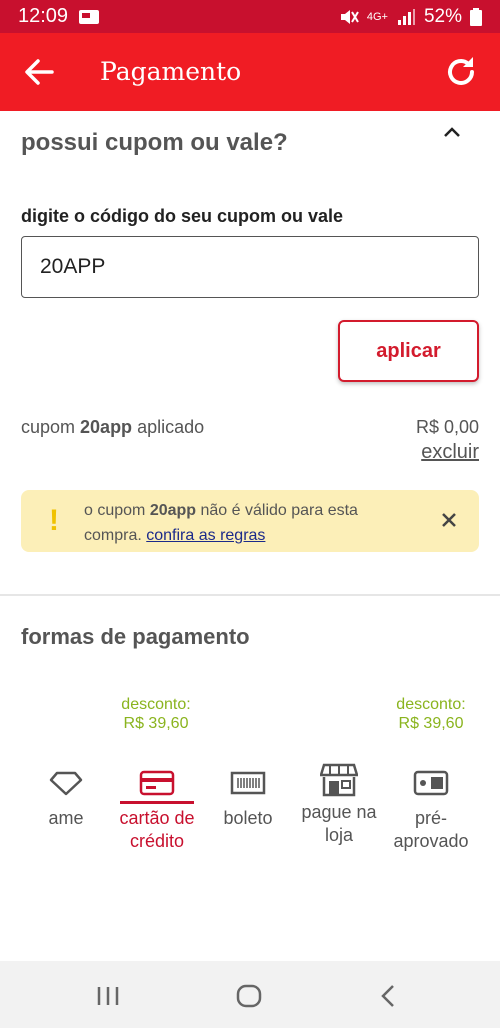 The height and width of the screenshot is (1028, 500). I want to click on back-nav-icon, so click(388, 996).